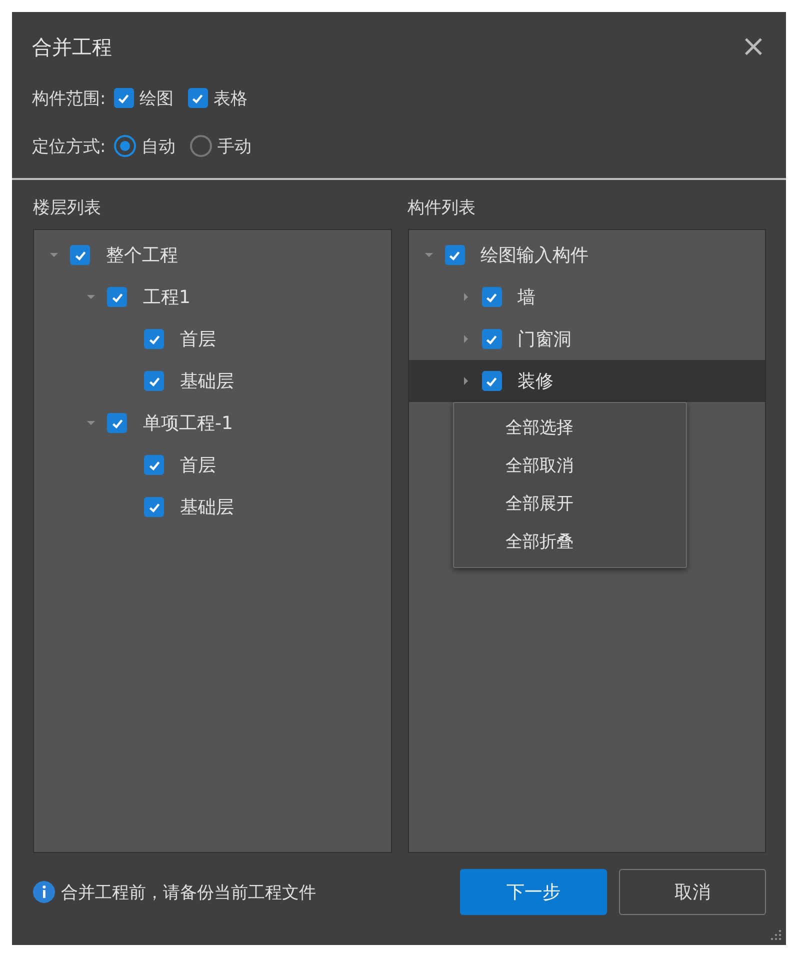  What do you see at coordinates (586, 381) in the screenshot?
I see `tree-item: 装修` at bounding box center [586, 381].